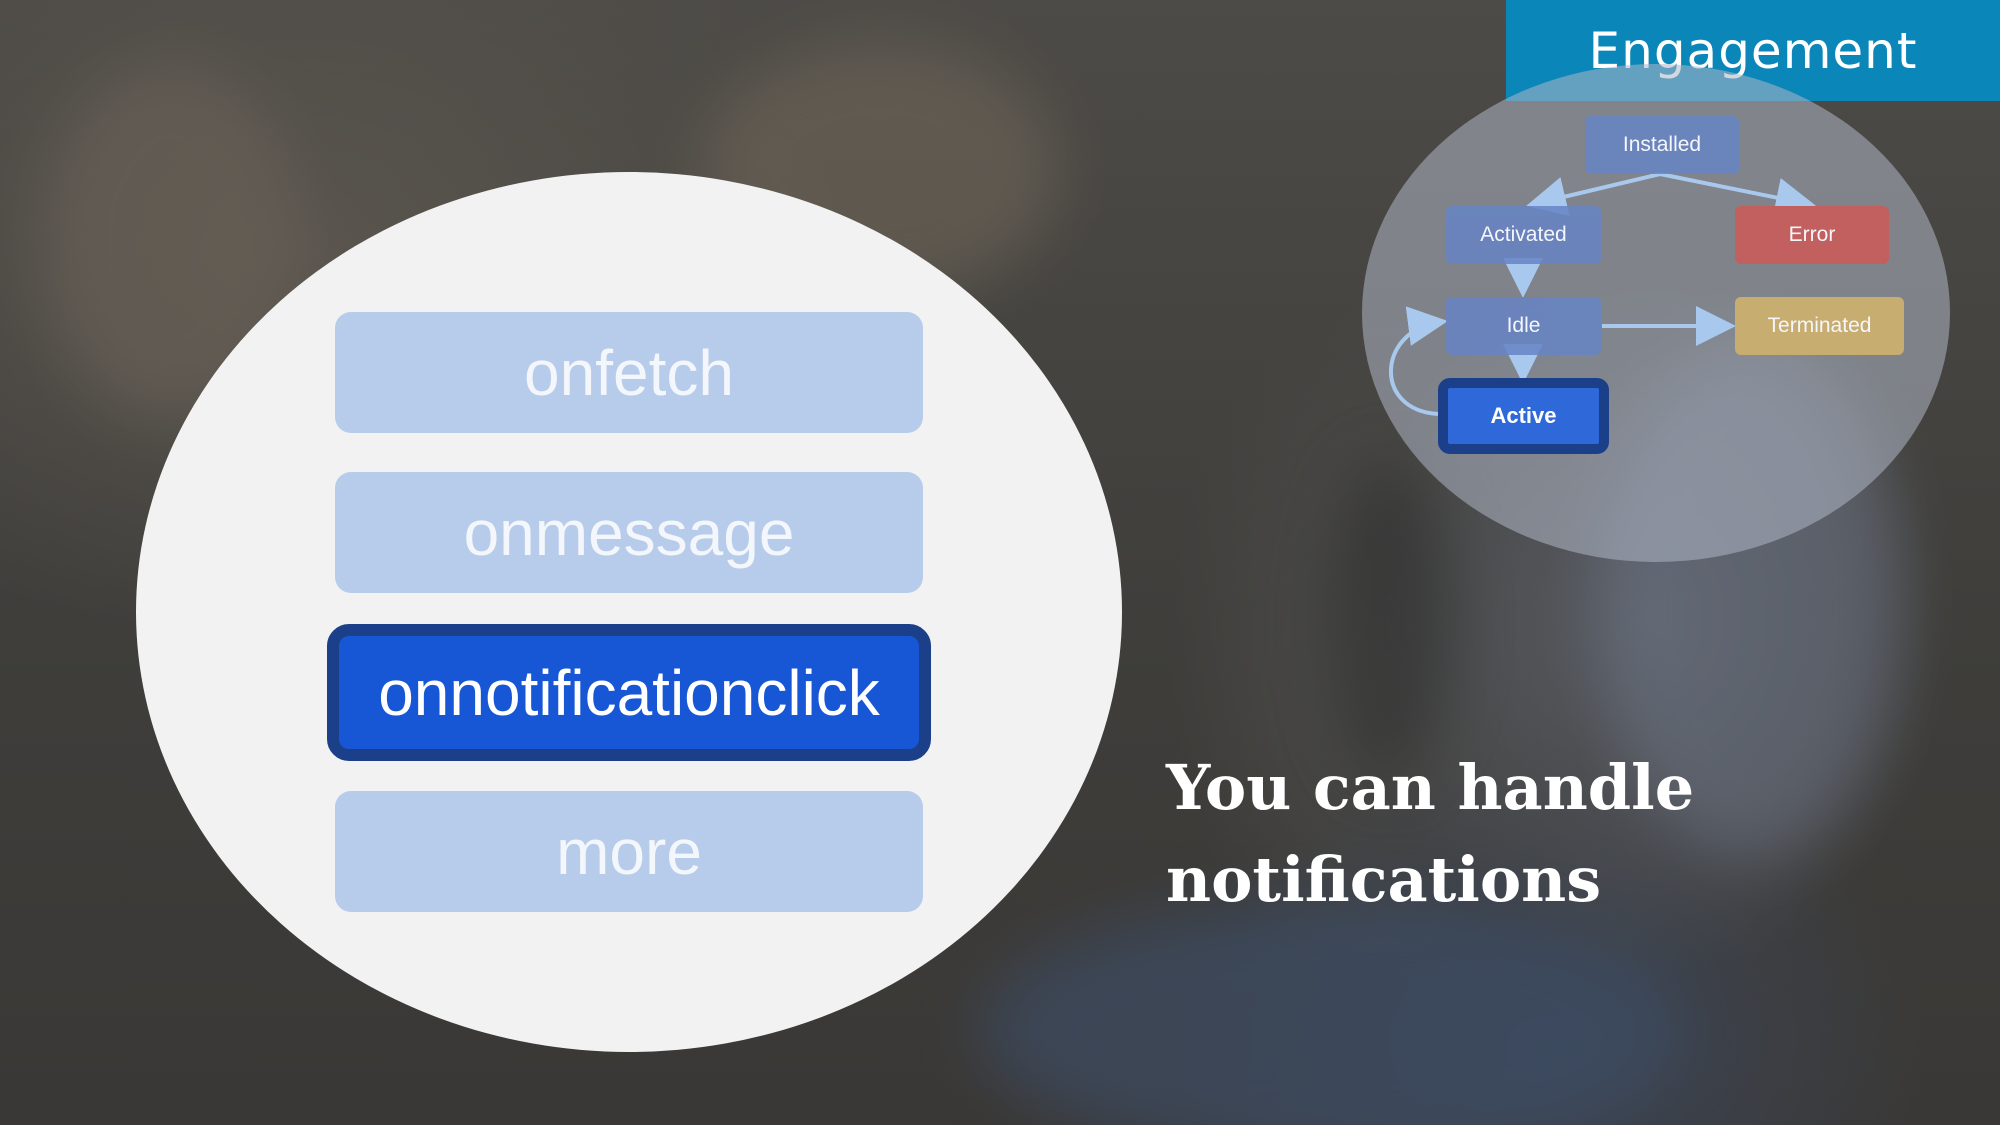 This screenshot has height=1125, width=2000. I want to click on state-active: Active, so click(1523, 416).